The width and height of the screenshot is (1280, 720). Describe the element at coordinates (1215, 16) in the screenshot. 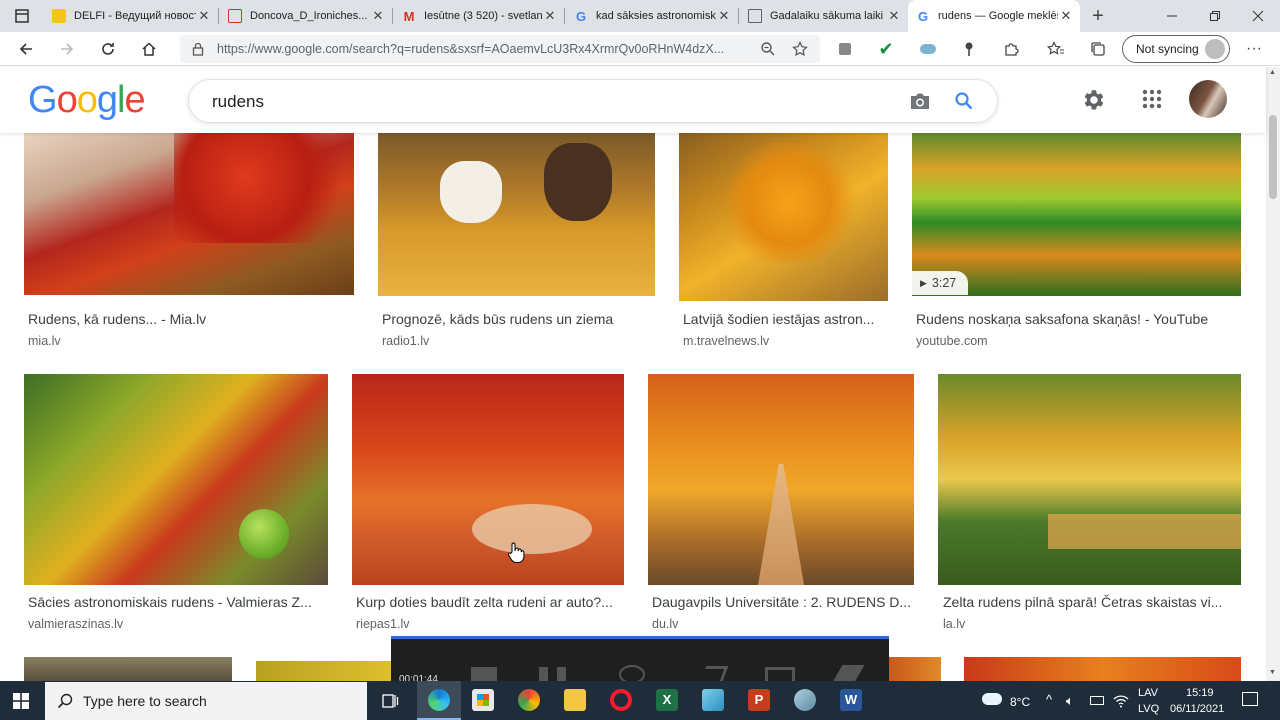

I see `restore-icon` at that location.